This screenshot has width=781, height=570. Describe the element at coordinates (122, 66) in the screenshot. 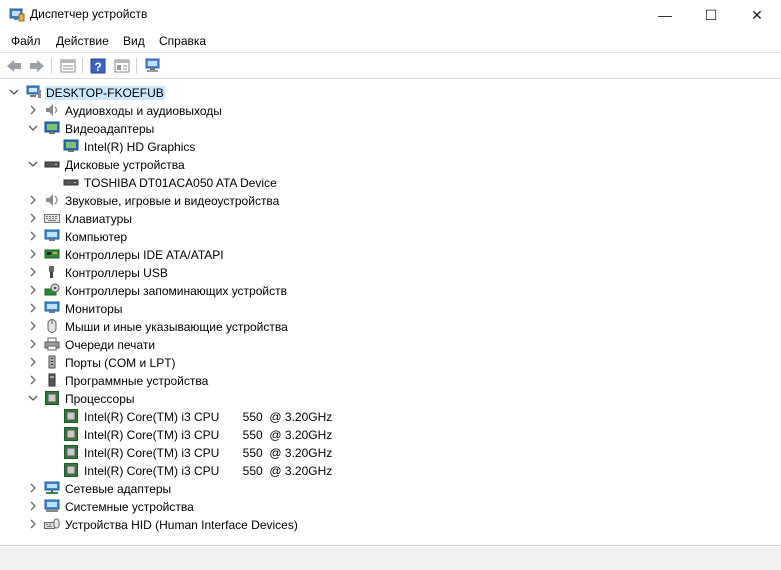

I see `view-icon` at that location.